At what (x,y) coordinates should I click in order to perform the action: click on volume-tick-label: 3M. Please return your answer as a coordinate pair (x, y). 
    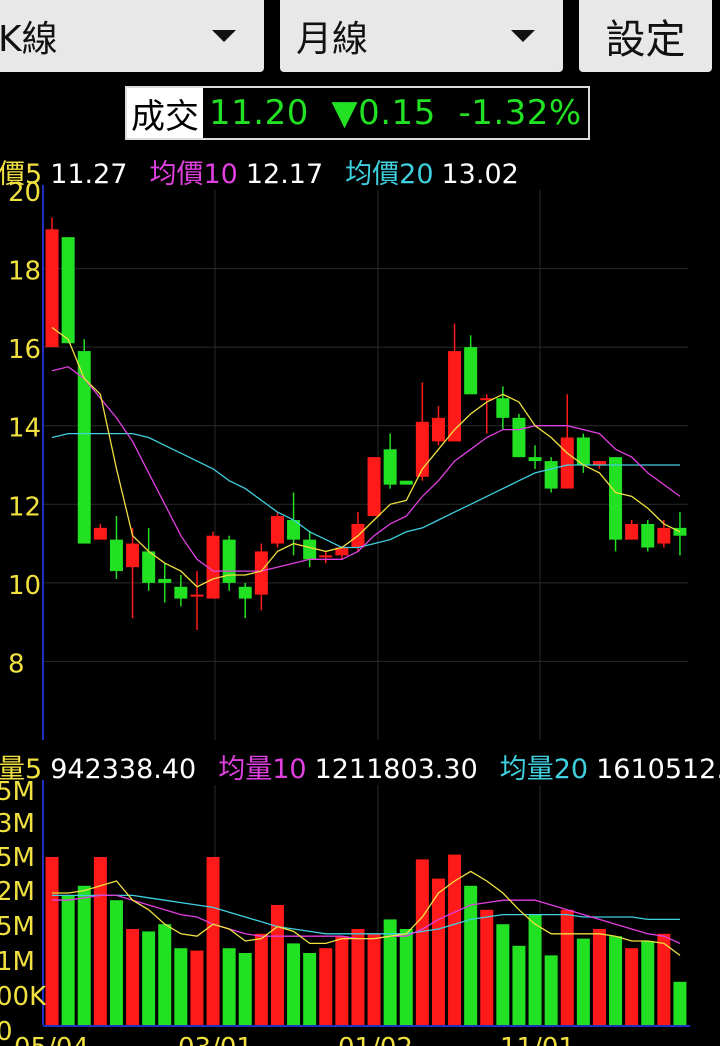
    Looking at the image, I should click on (17, 824).